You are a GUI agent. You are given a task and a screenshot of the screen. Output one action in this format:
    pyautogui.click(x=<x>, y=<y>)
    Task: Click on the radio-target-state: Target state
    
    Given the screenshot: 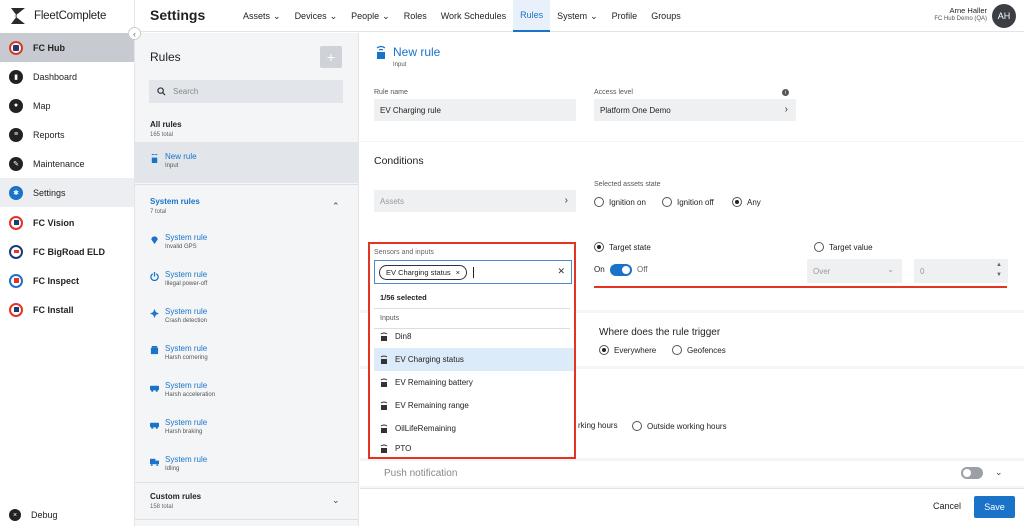 What is the action you would take?
    pyautogui.click(x=622, y=247)
    